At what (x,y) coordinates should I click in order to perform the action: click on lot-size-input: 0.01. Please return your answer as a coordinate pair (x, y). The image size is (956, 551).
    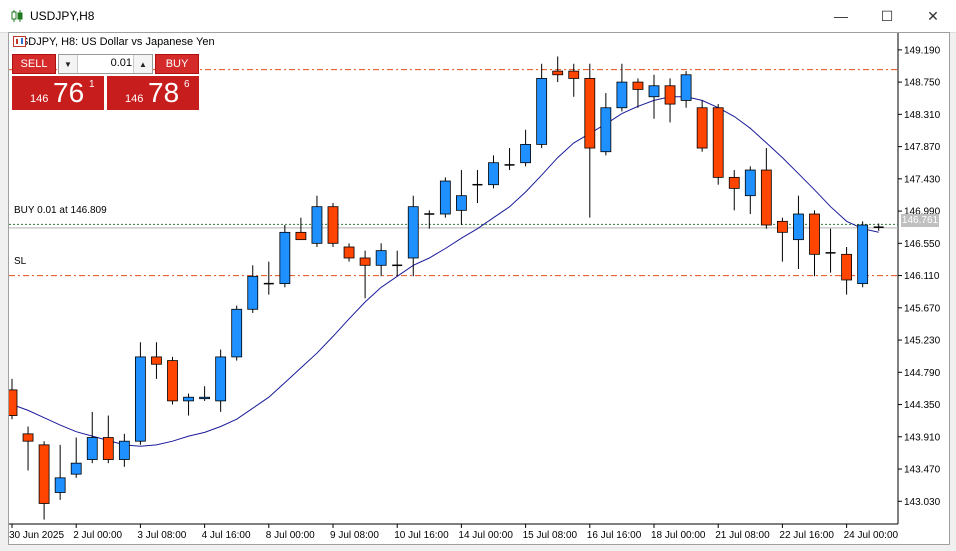
    Looking at the image, I should click on (105, 63).